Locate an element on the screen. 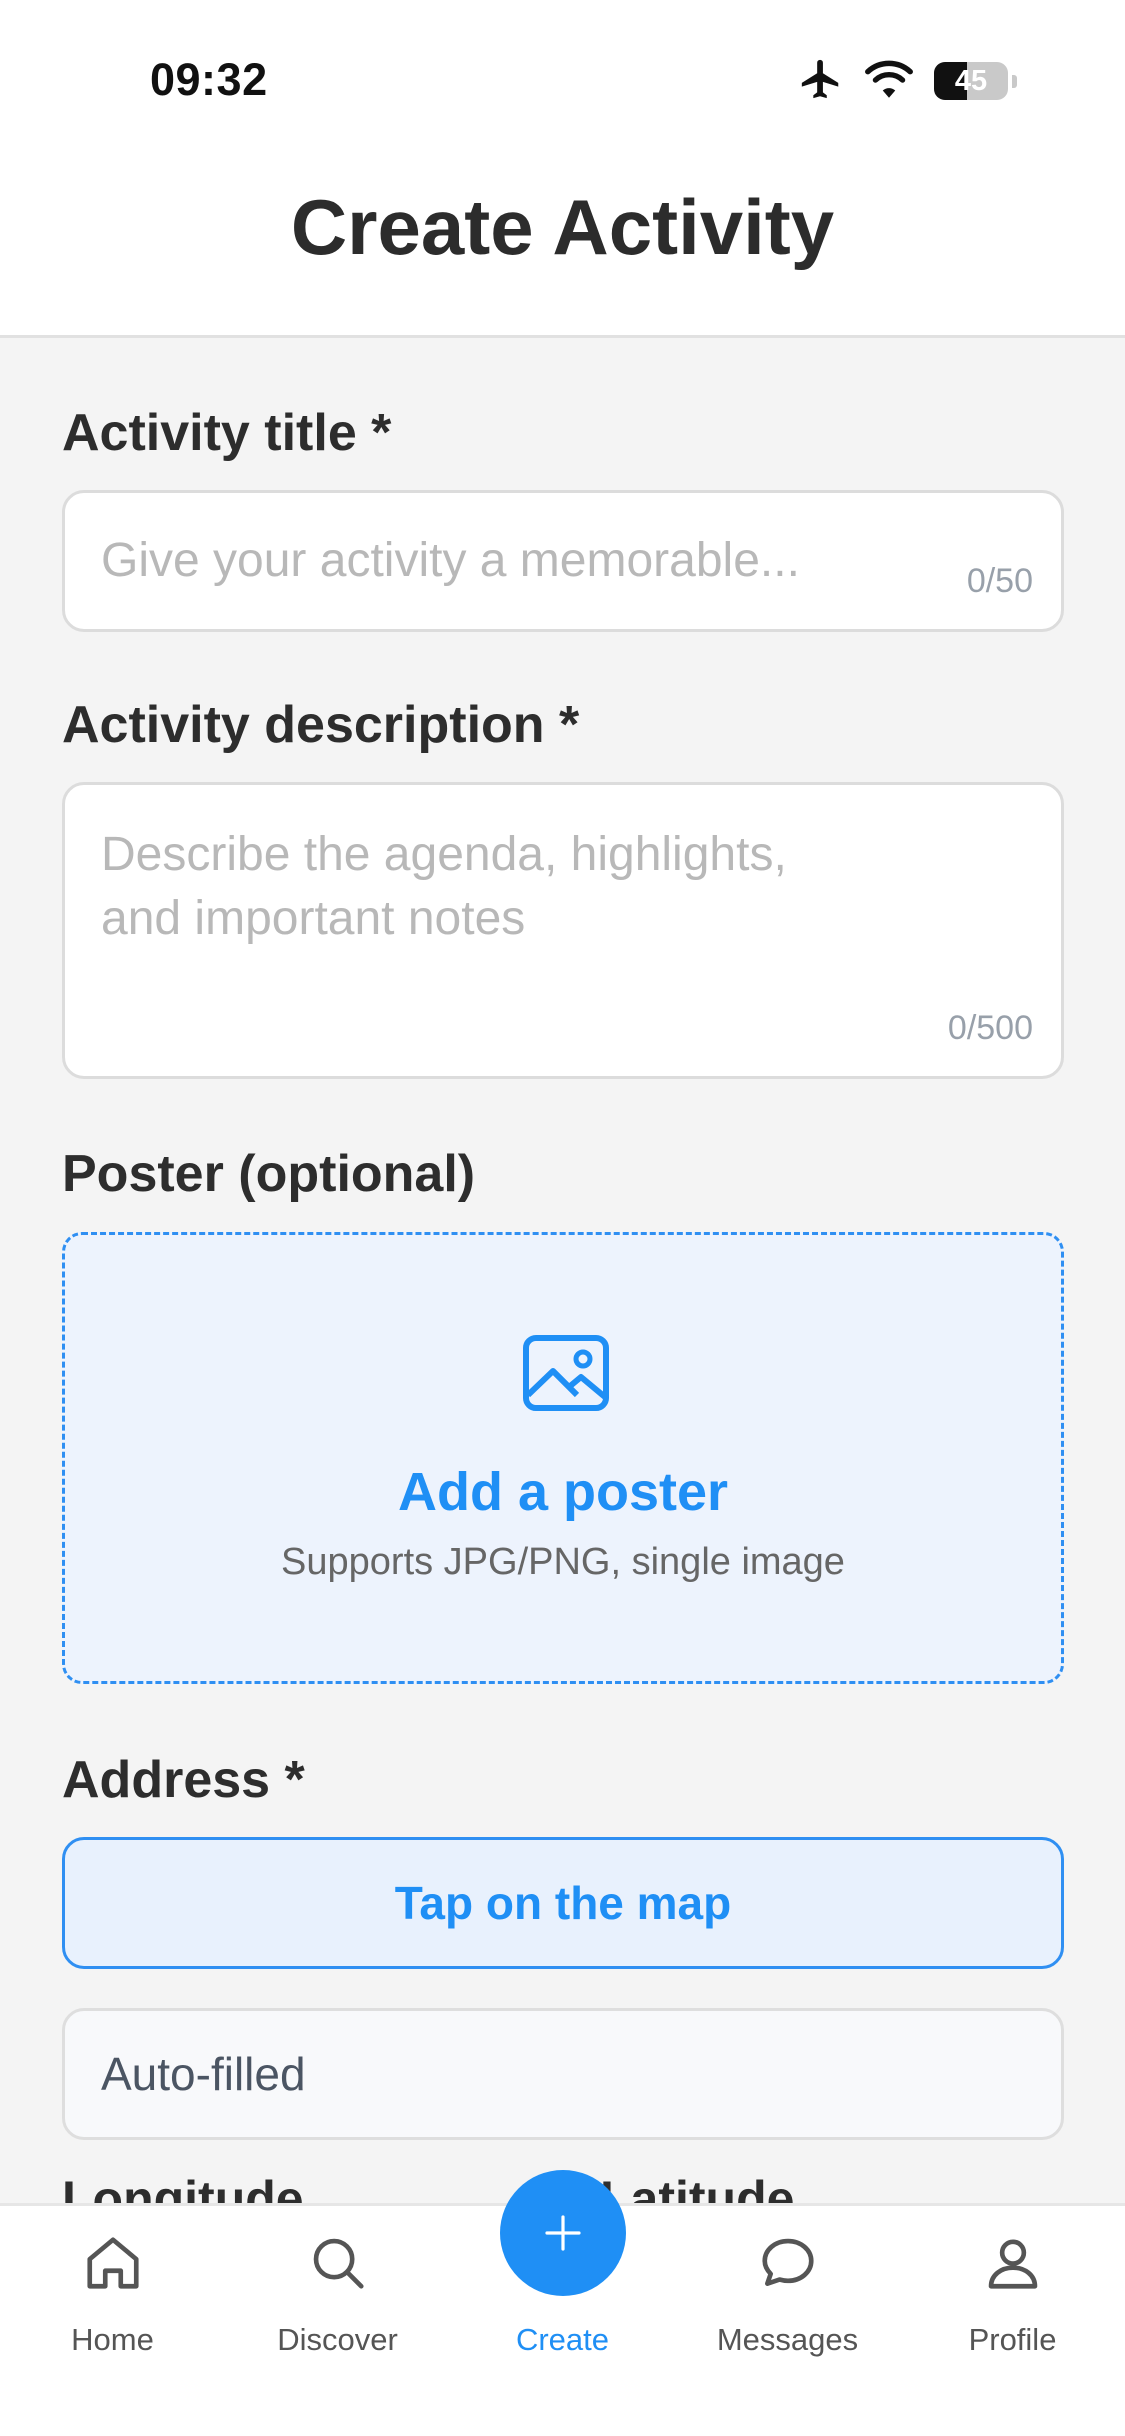 The height and width of the screenshot is (2436, 1125). activity-description-label: Activity description * is located at coordinates (321, 725).